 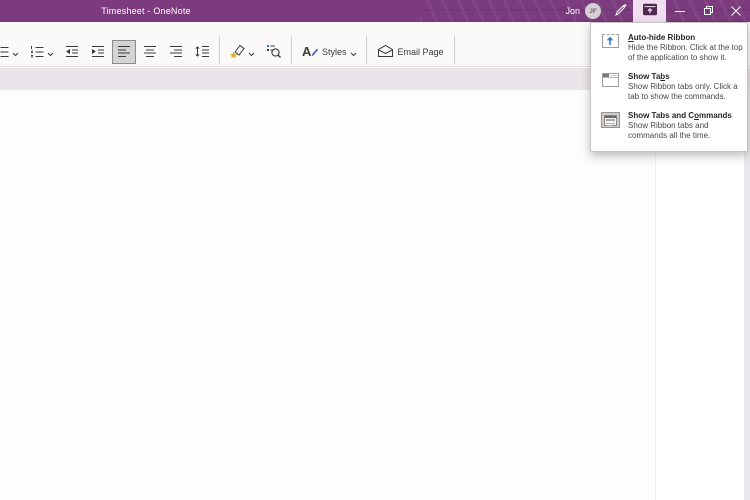 What do you see at coordinates (662, 37) in the screenshot?
I see `menu-item-title: Auto-hide Ribbon` at bounding box center [662, 37].